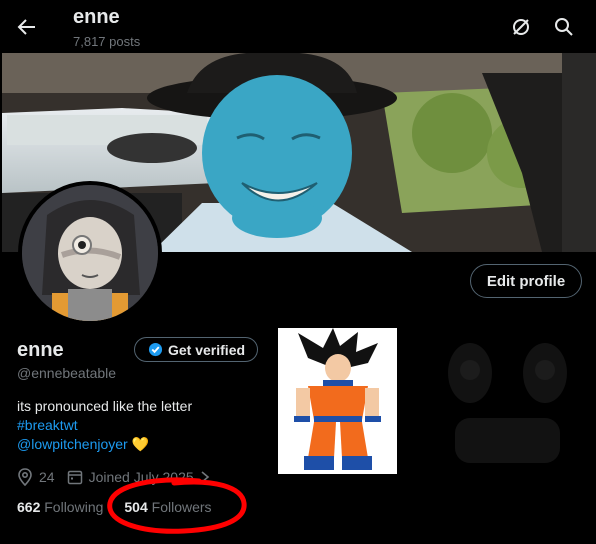  Describe the element at coordinates (40, 350) in the screenshot. I see `display-name: enne` at that location.